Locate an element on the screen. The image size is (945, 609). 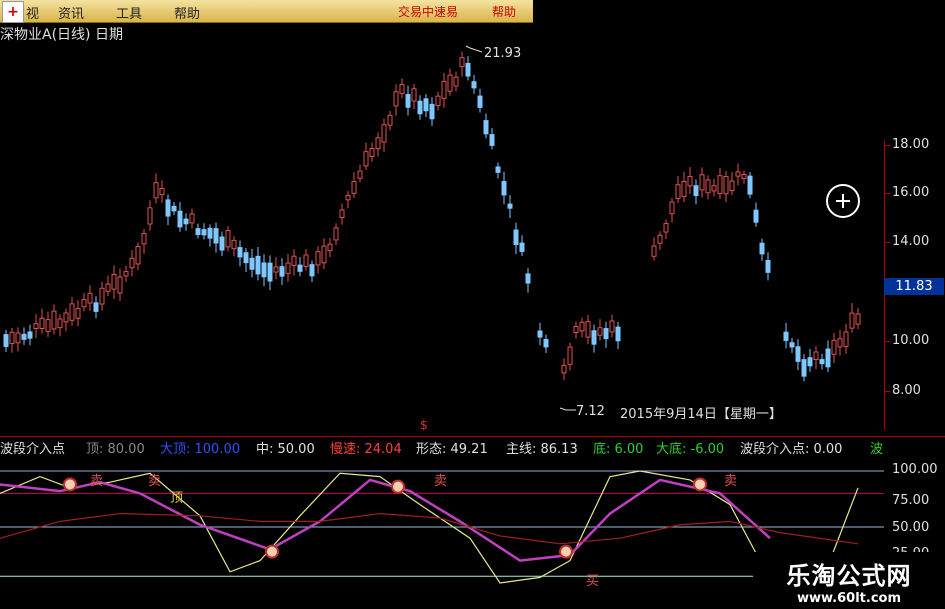
app-logo-icon: + is located at coordinates (13, 12).